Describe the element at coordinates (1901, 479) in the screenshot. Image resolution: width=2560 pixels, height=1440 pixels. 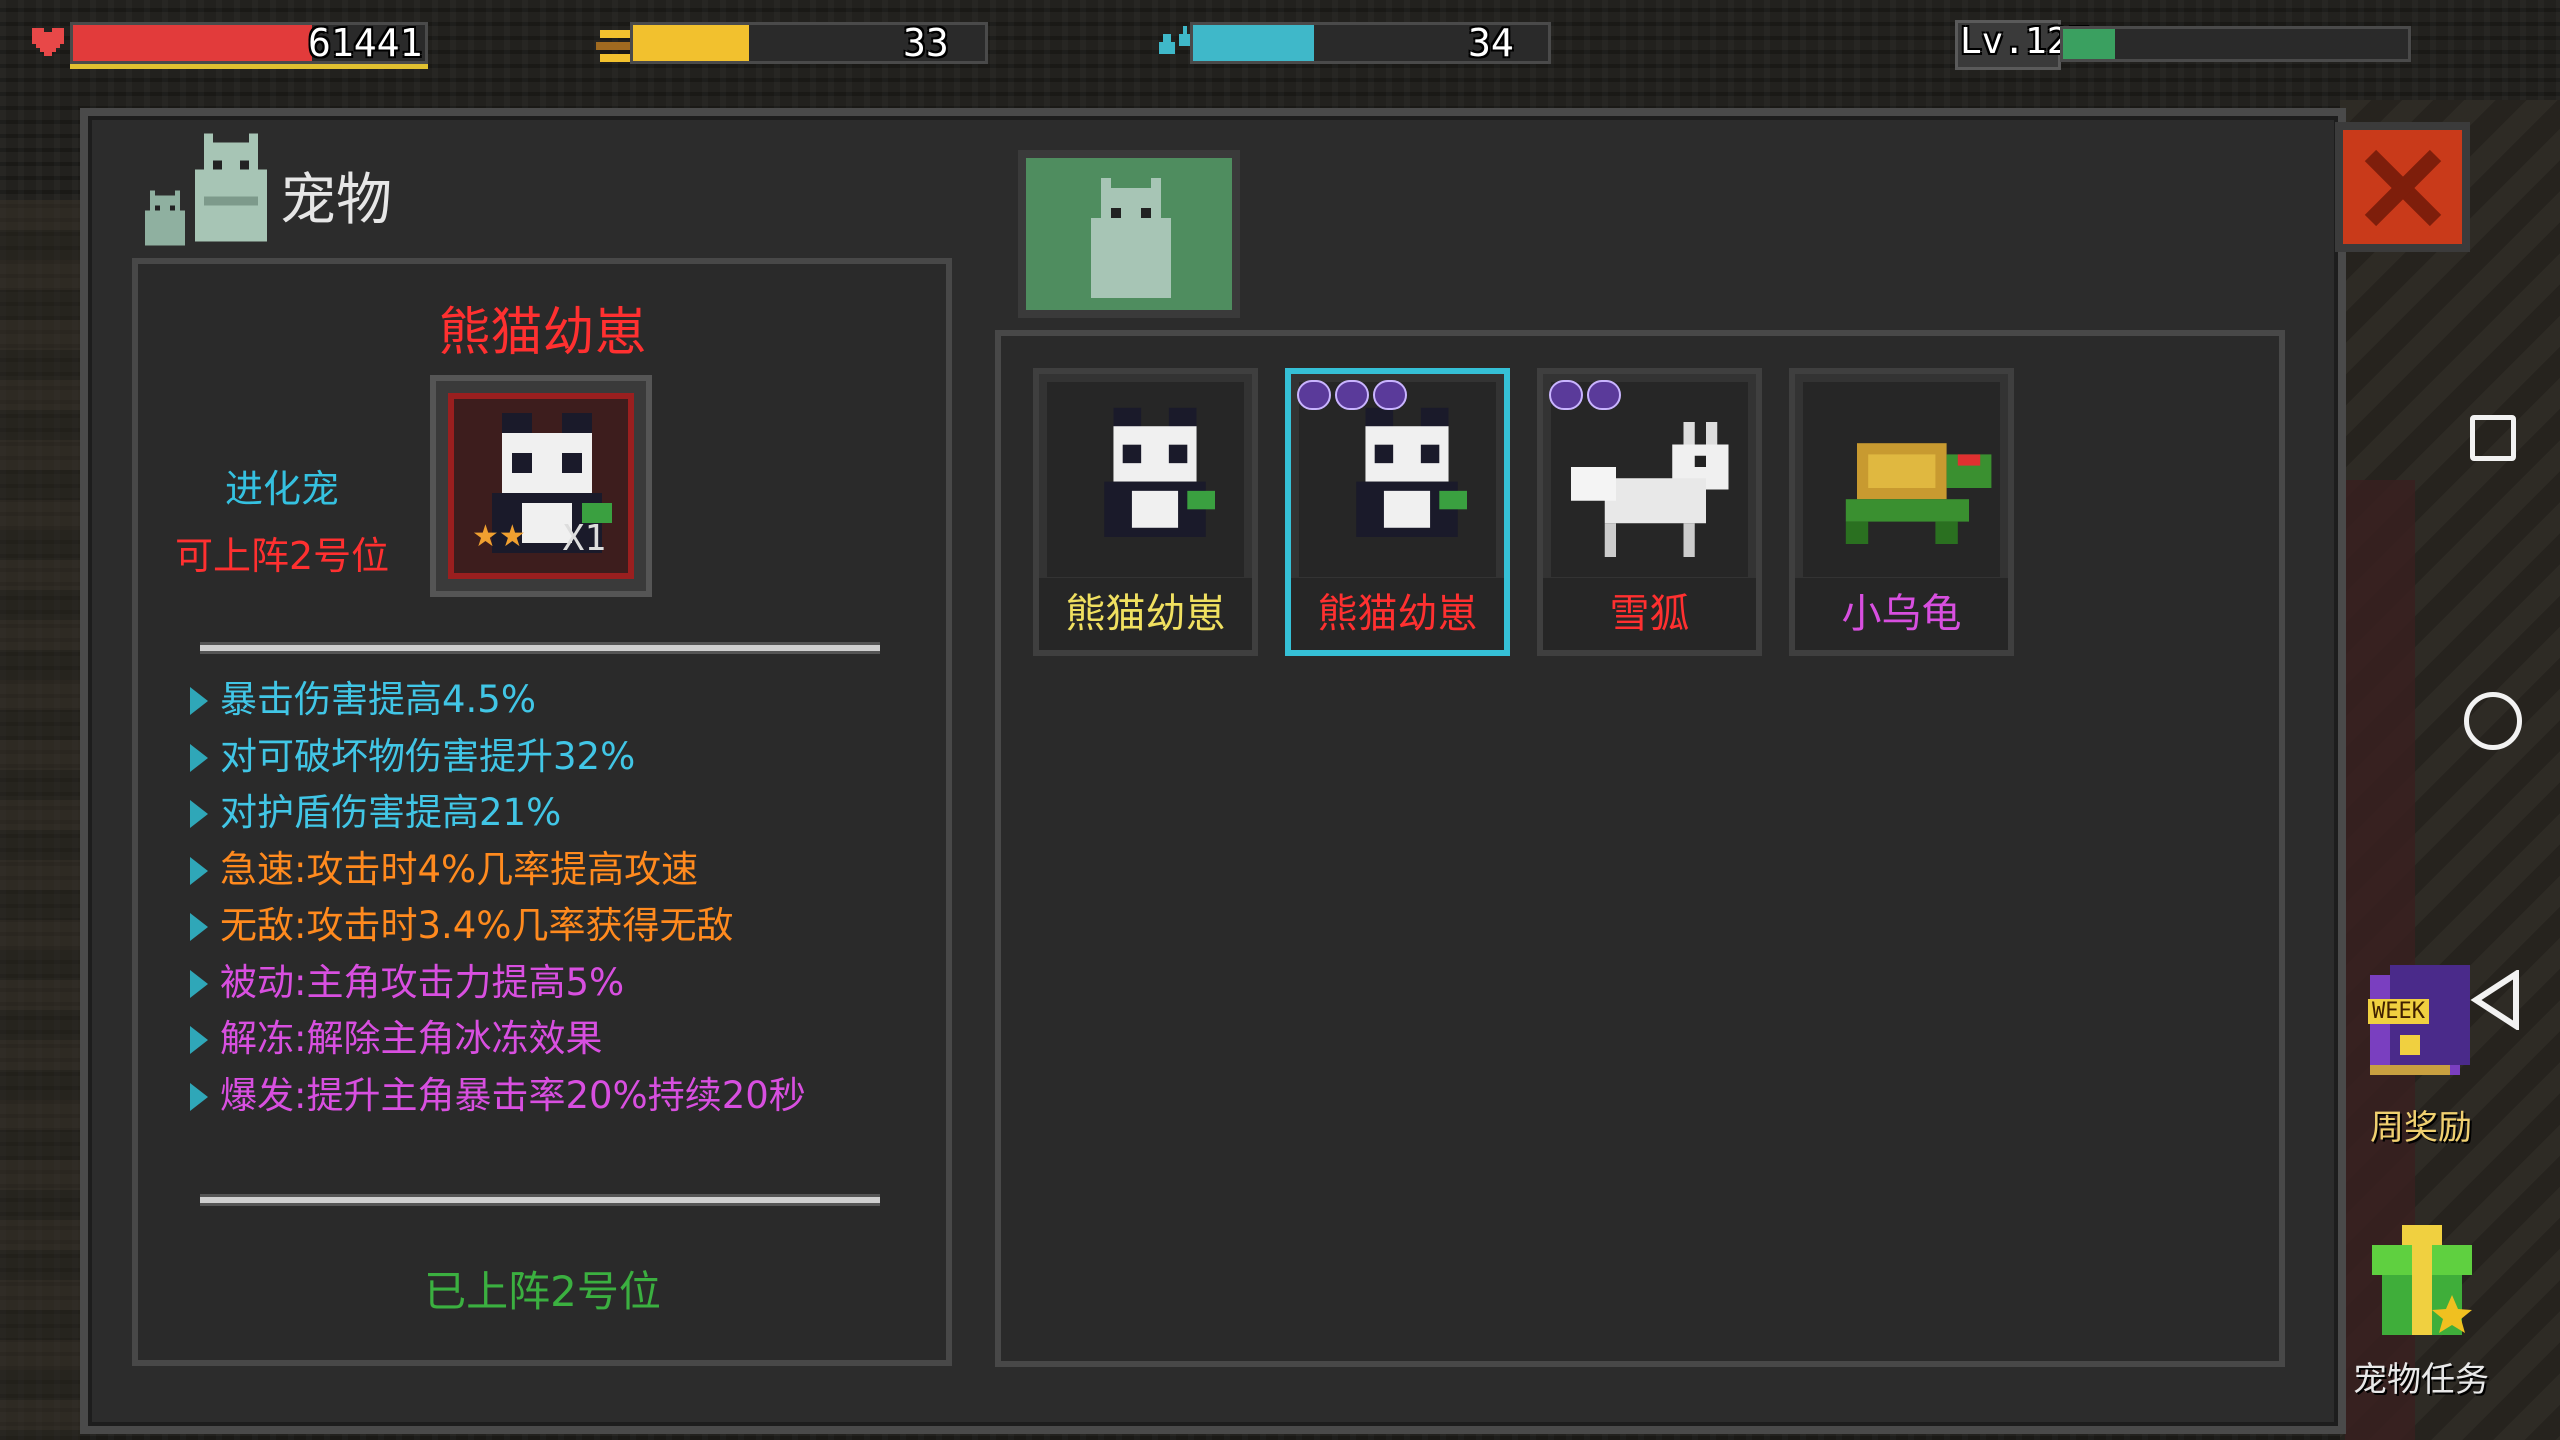
I see `turtle-icon` at that location.